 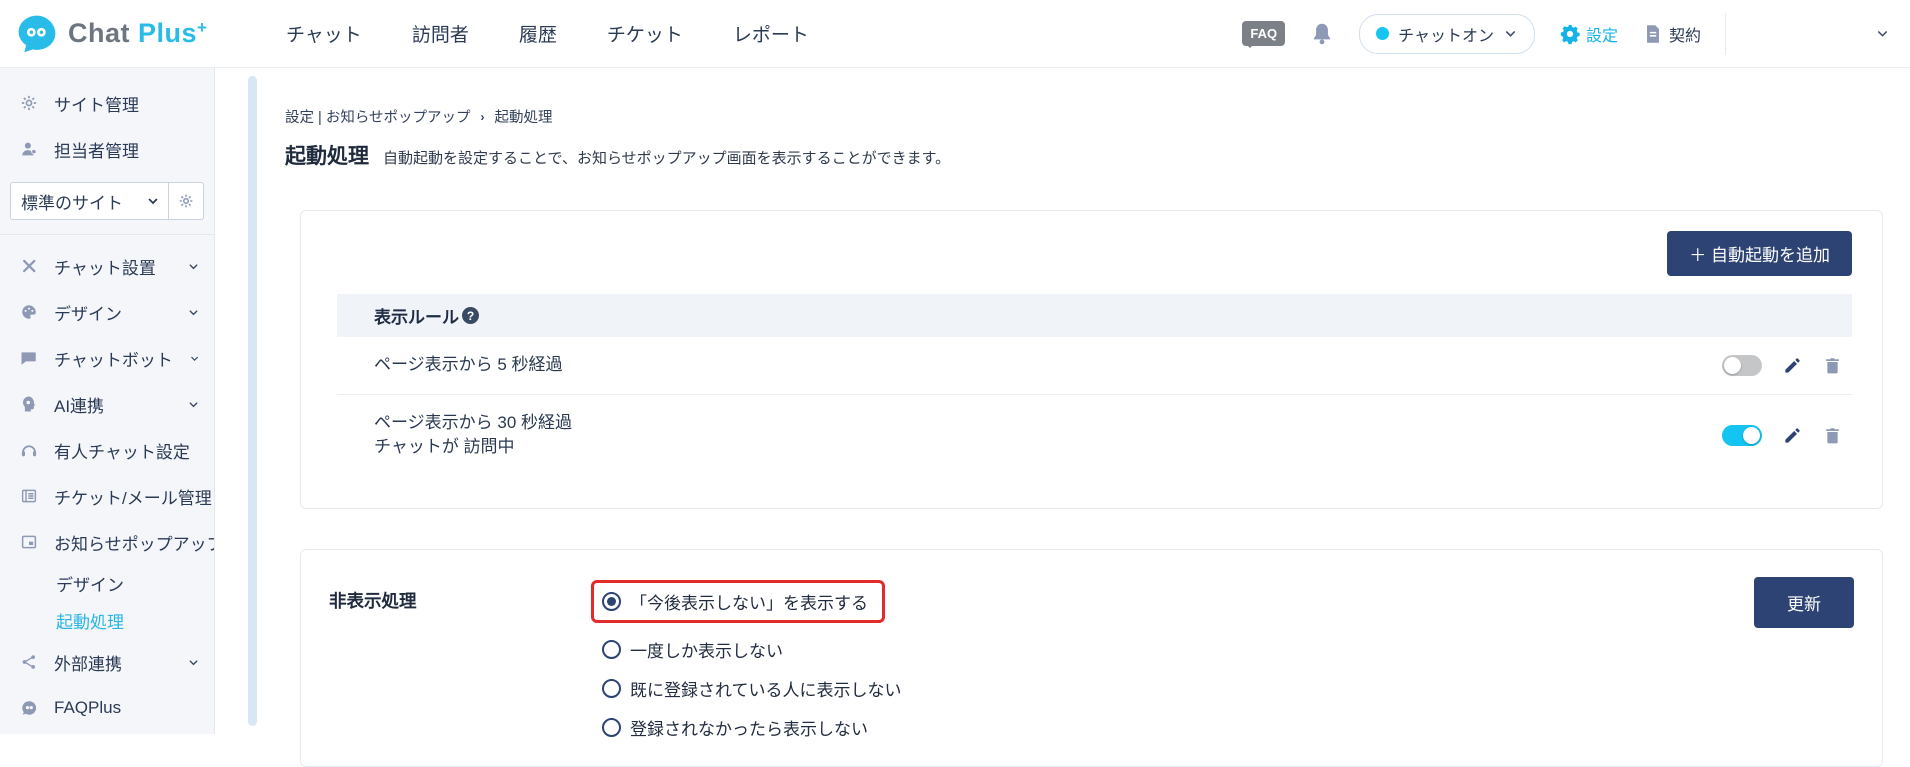 I want to click on sidebar-item-manned-chat-settings: 有人チャット設定, so click(x=107, y=450).